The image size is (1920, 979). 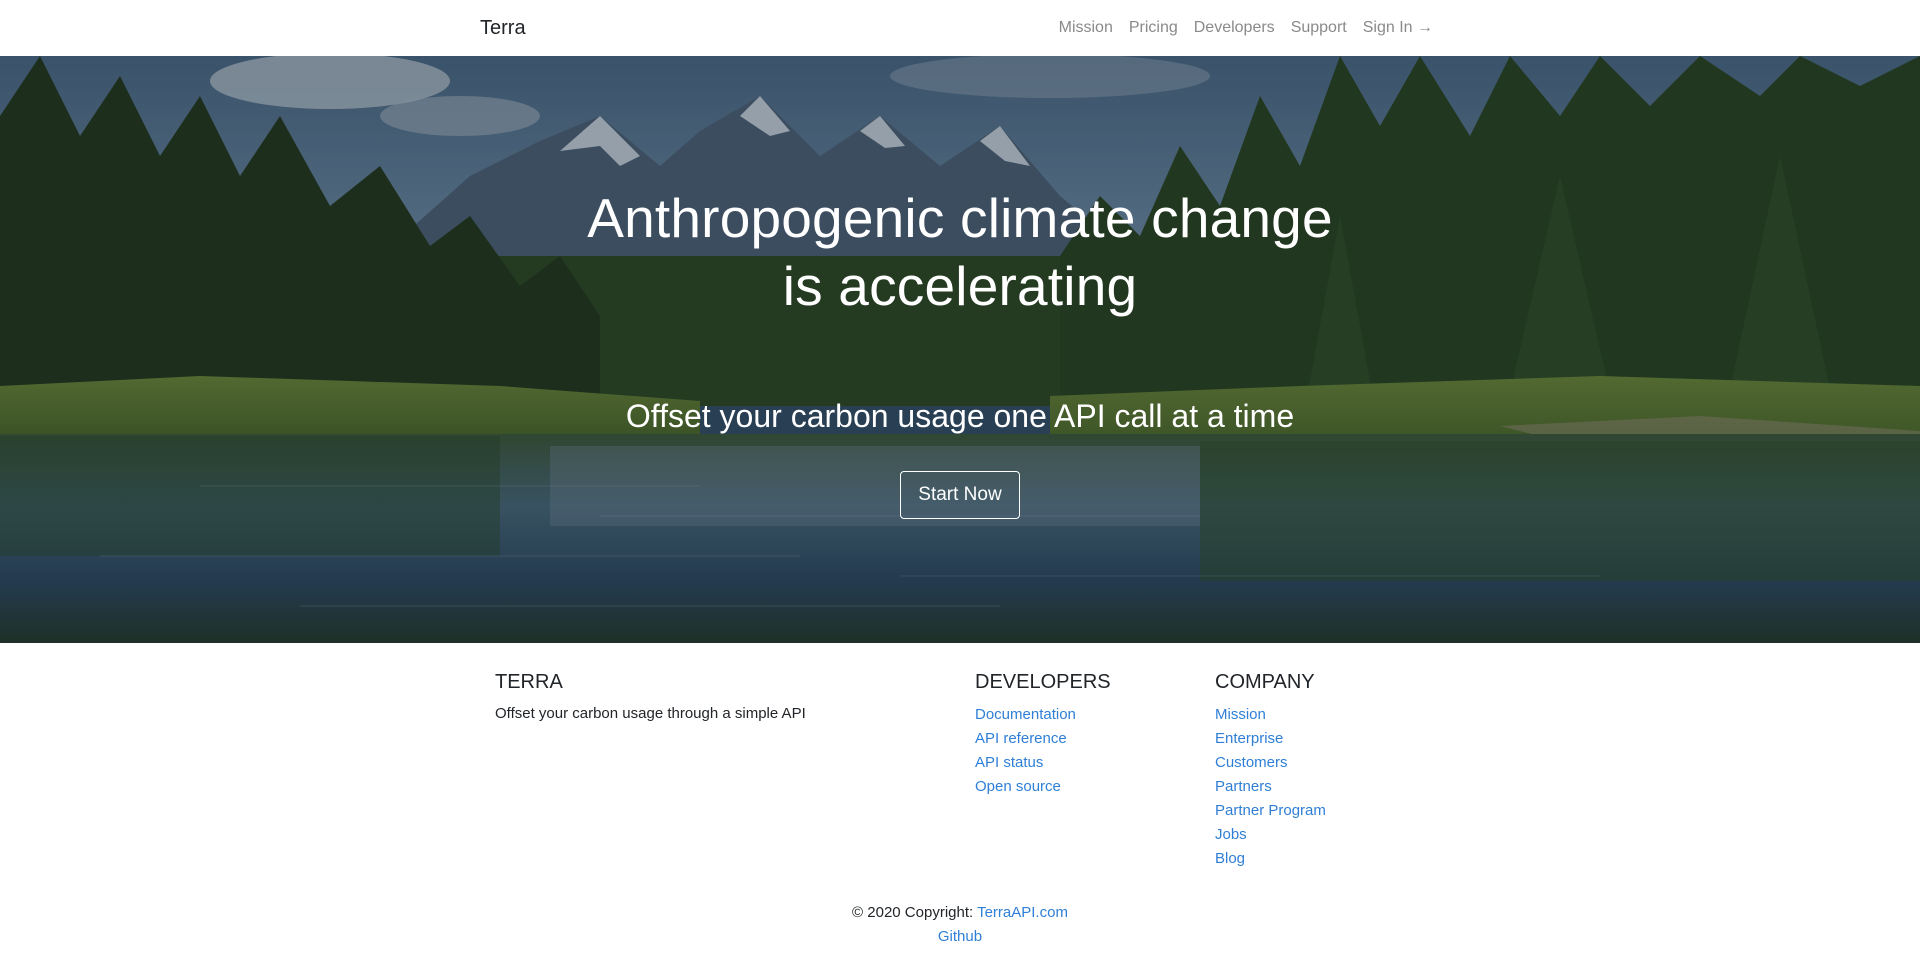 I want to click on list-item: Customers, so click(x=1270, y=763).